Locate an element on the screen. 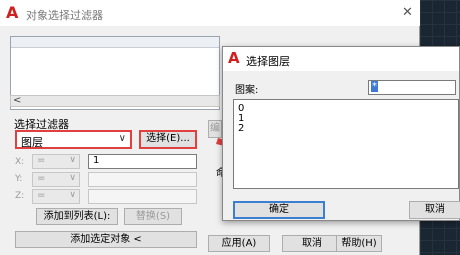 The image size is (460, 255). filter-type-dropdown: 图层 ∨ is located at coordinates (73, 139).